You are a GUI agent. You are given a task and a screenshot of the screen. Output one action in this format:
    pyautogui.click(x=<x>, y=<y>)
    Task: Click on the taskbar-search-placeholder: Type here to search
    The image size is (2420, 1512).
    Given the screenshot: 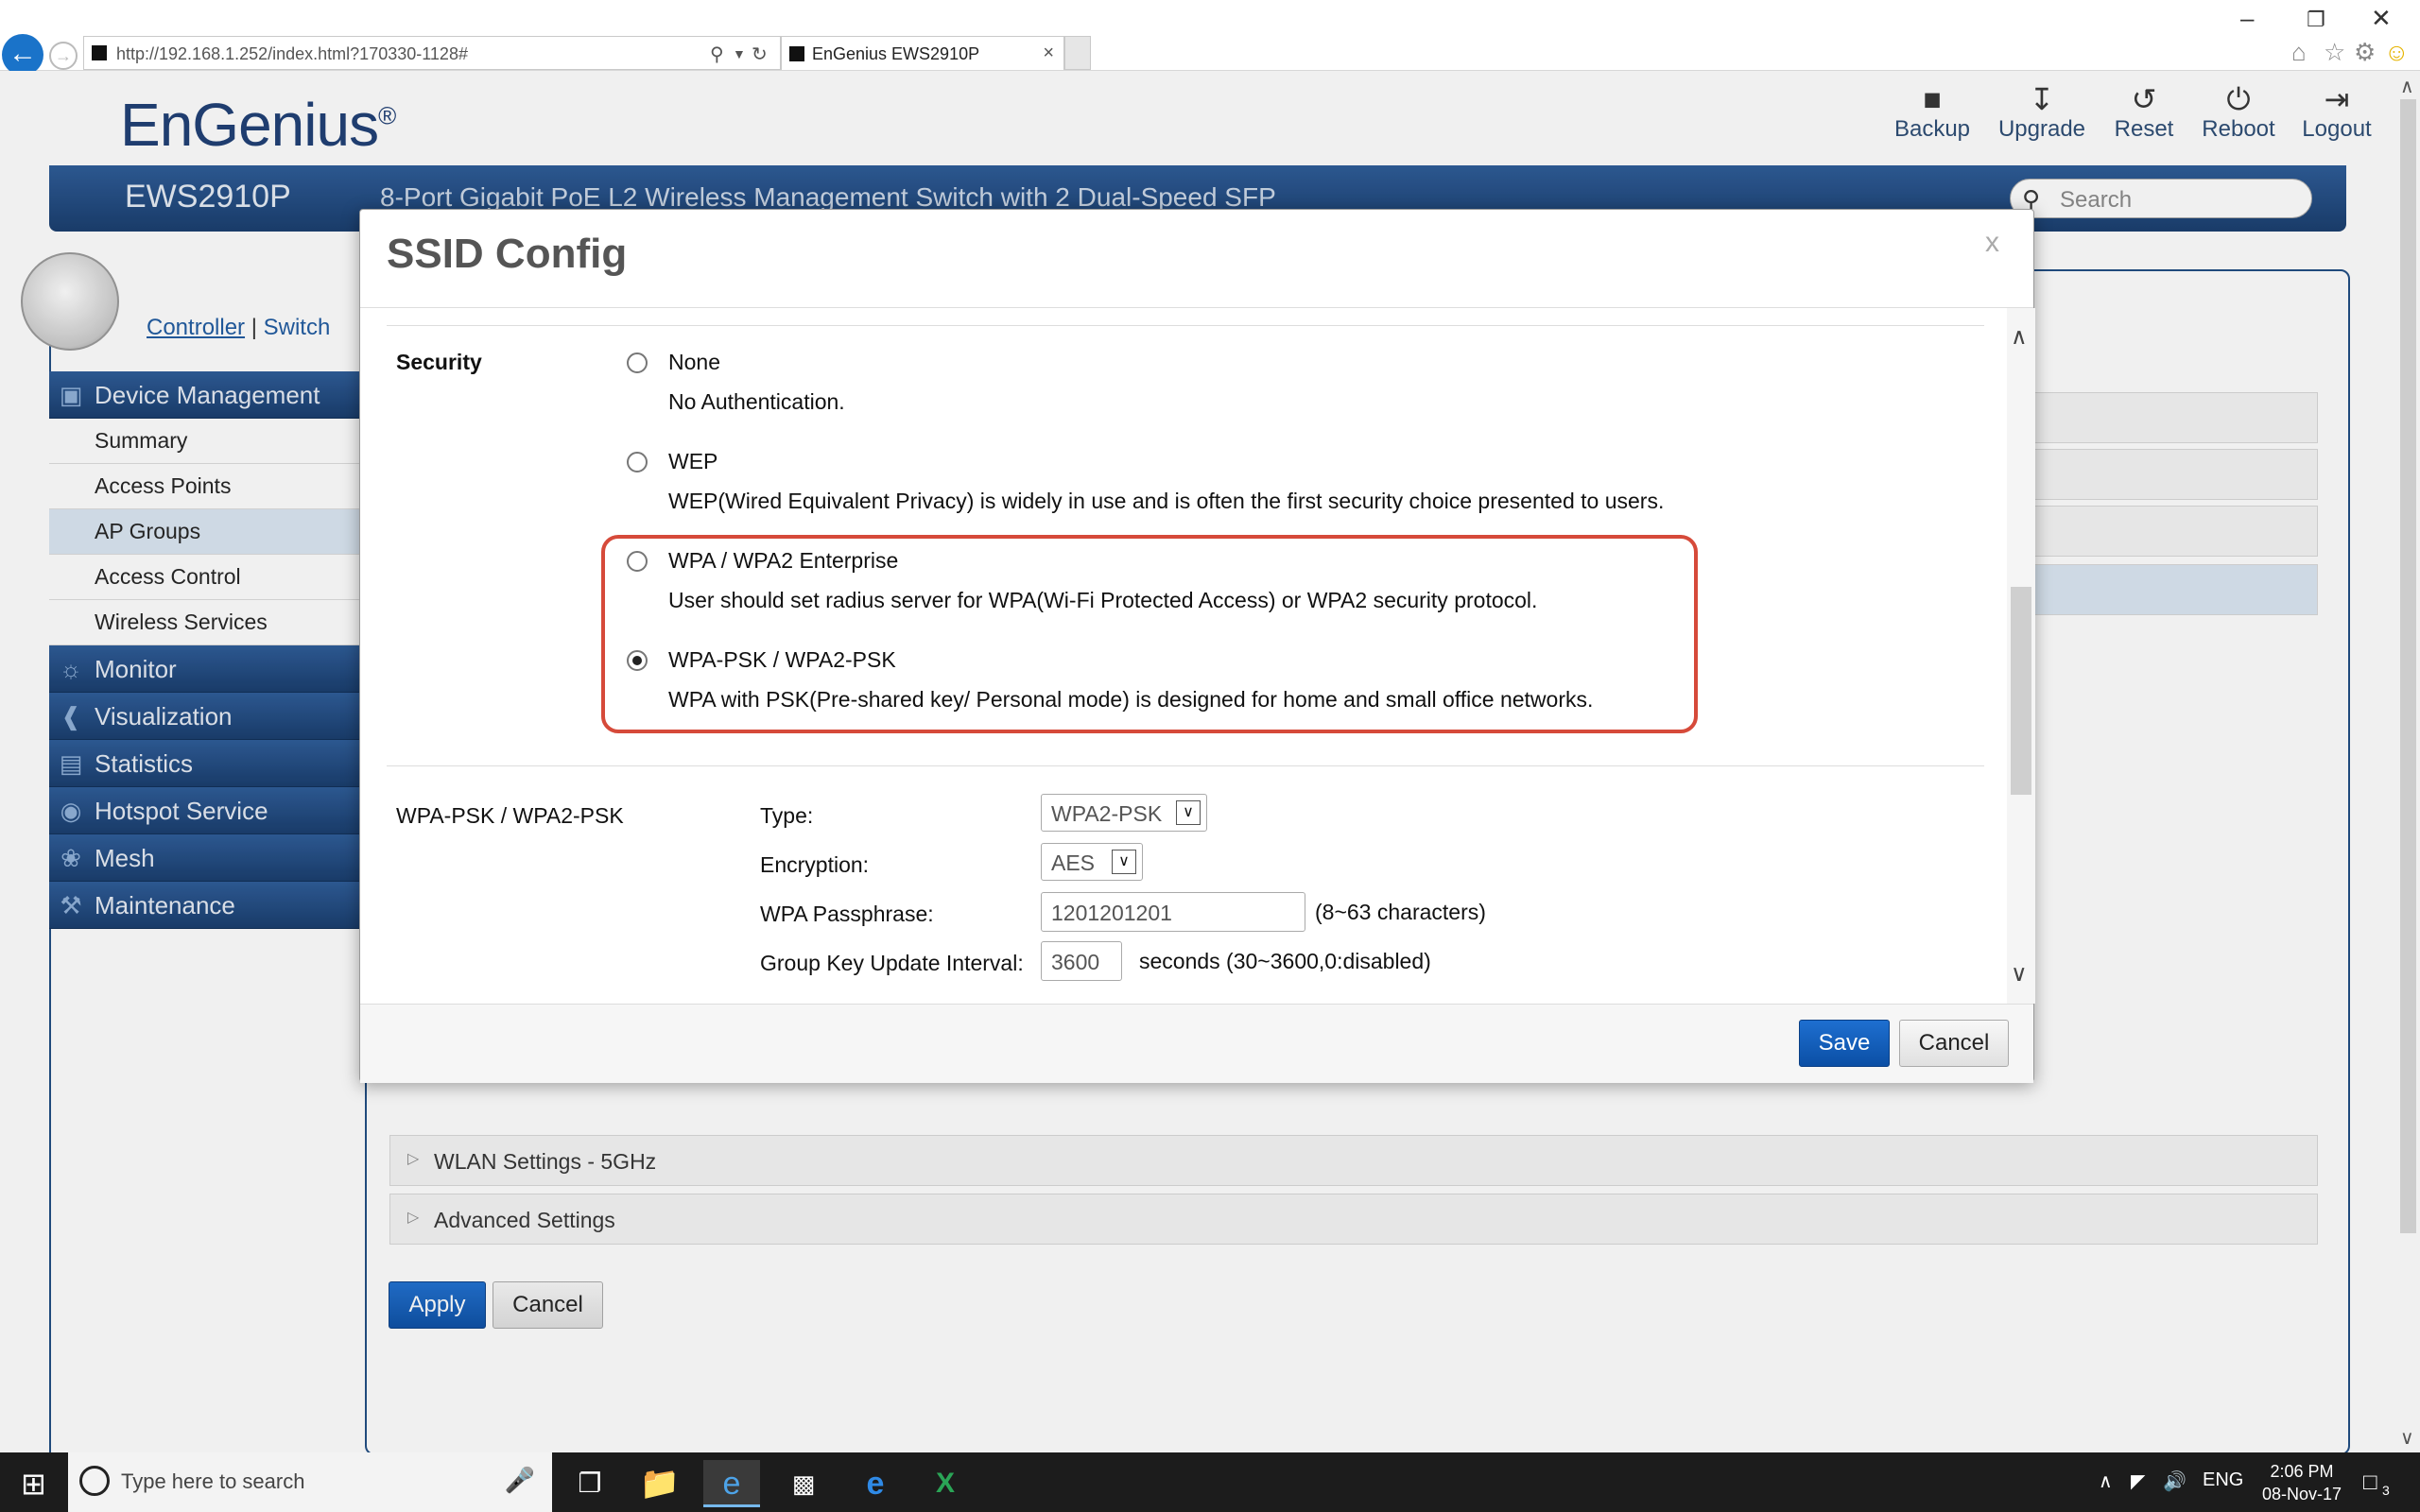 What is the action you would take?
    pyautogui.click(x=213, y=1481)
    